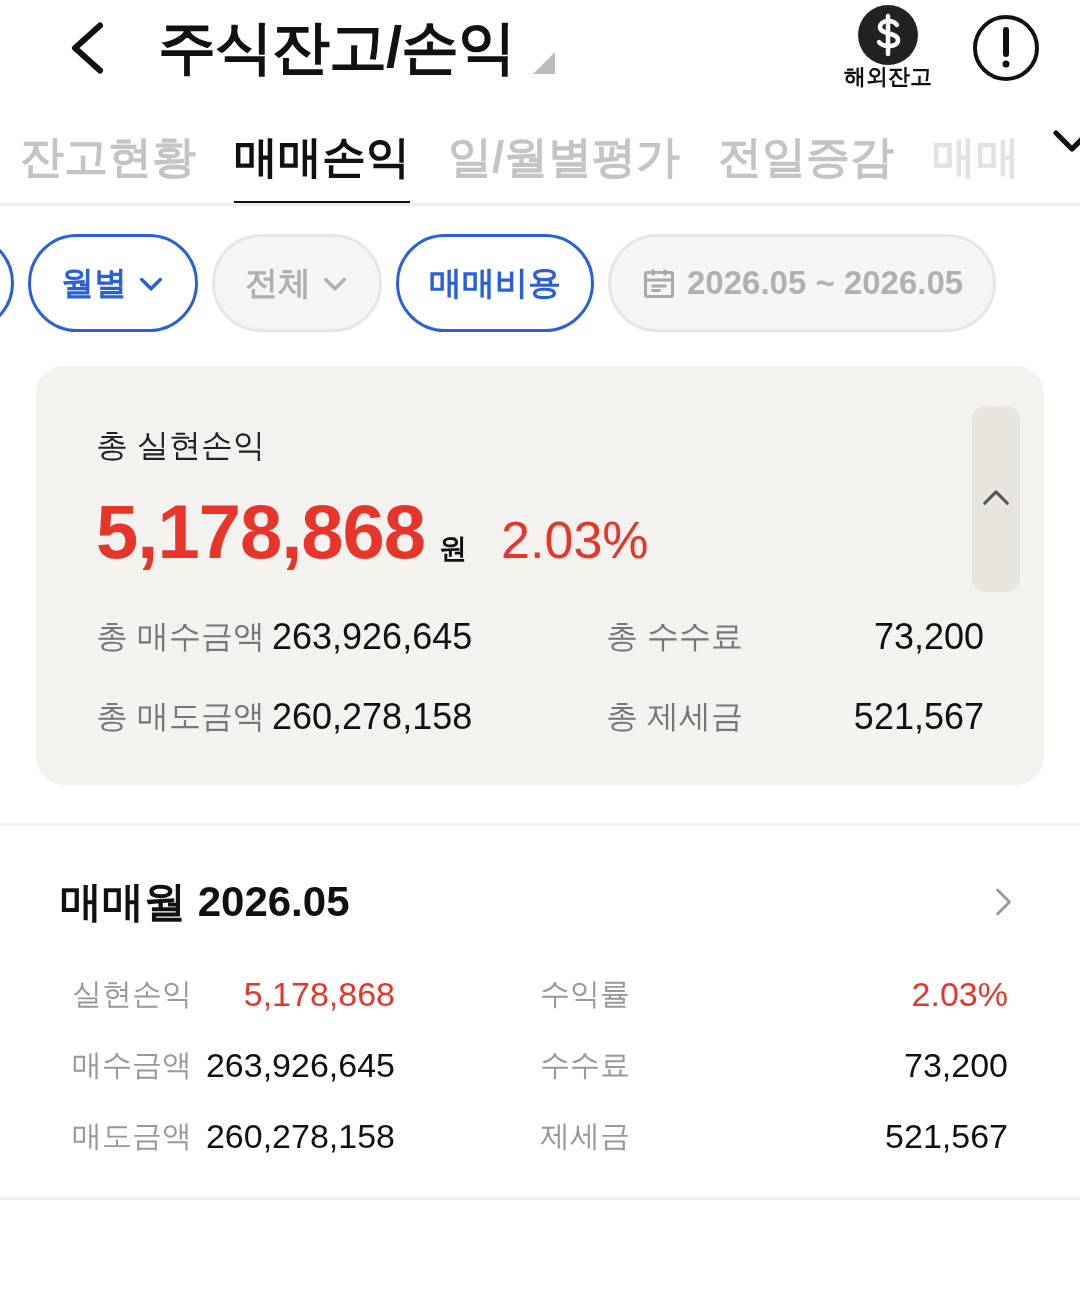 Image resolution: width=1080 pixels, height=1296 pixels. I want to click on tab: 일/월별평가, so click(564, 165).